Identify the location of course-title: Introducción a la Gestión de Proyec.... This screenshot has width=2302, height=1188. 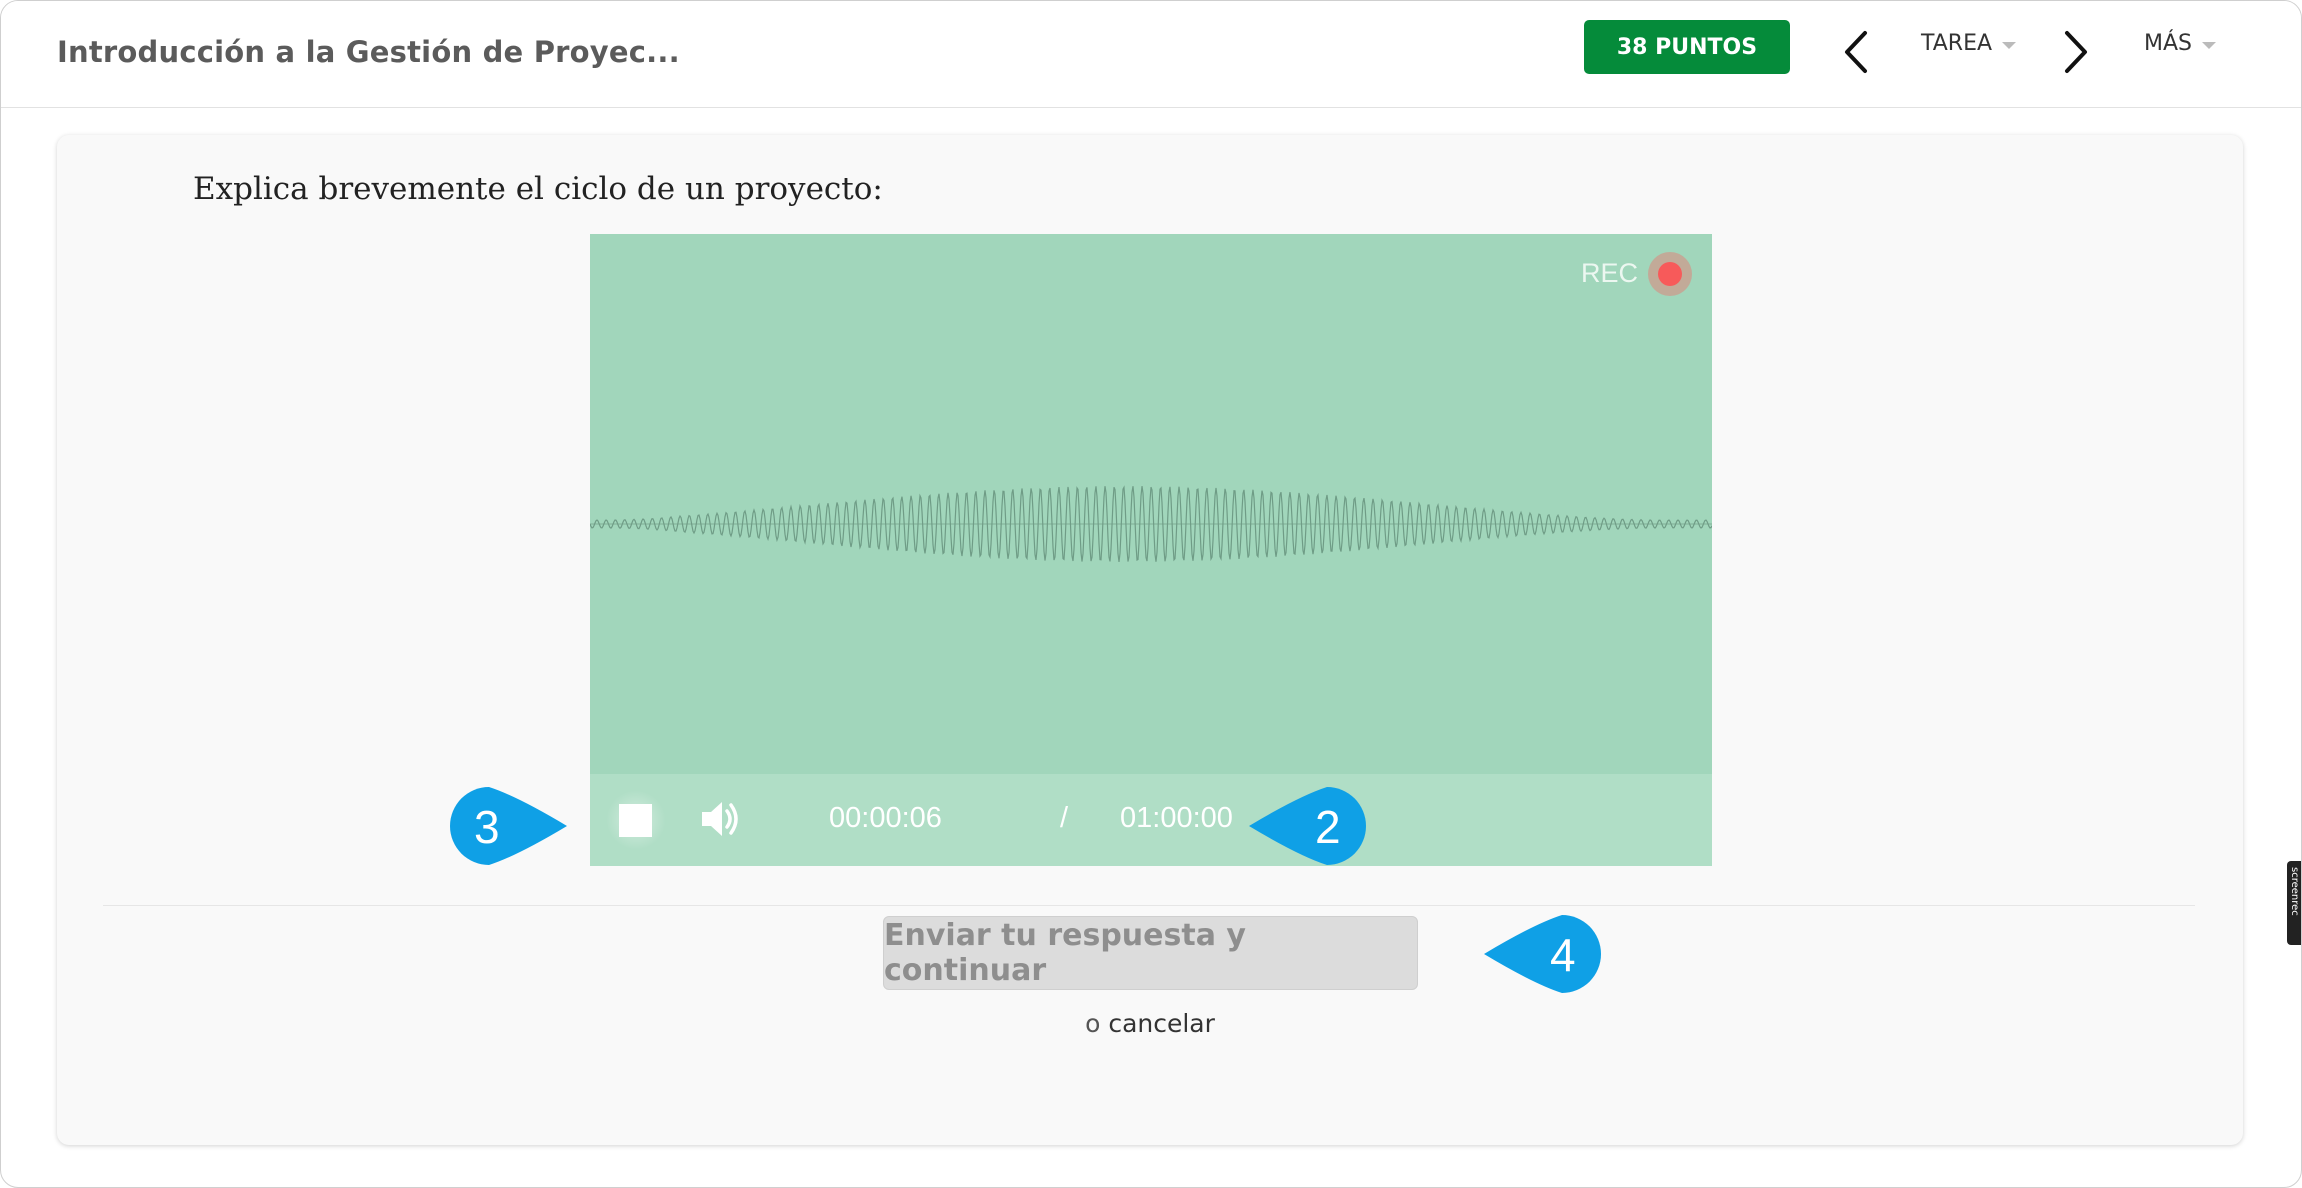
(368, 52).